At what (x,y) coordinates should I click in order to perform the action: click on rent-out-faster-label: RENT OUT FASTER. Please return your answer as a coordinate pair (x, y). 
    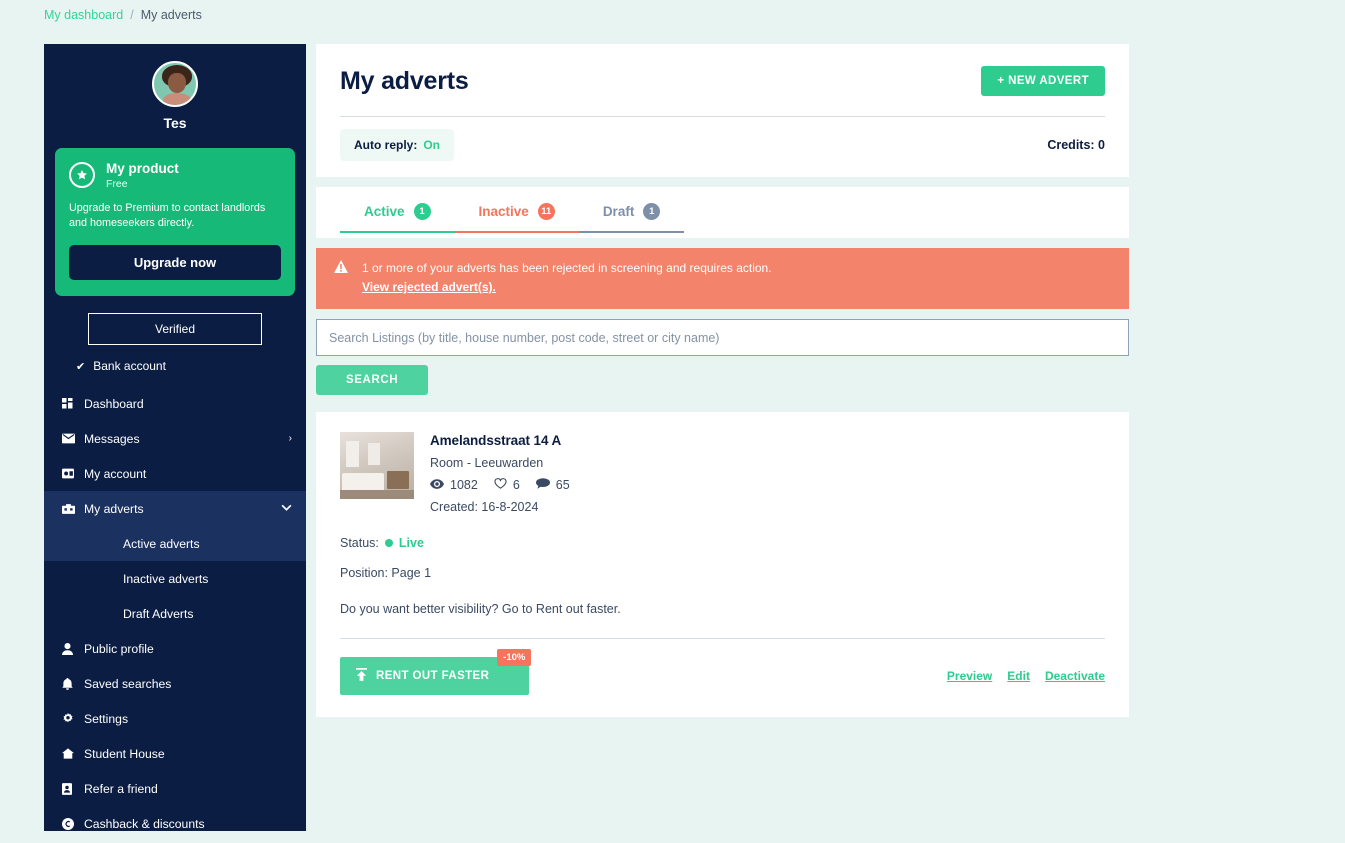
    Looking at the image, I should click on (433, 676).